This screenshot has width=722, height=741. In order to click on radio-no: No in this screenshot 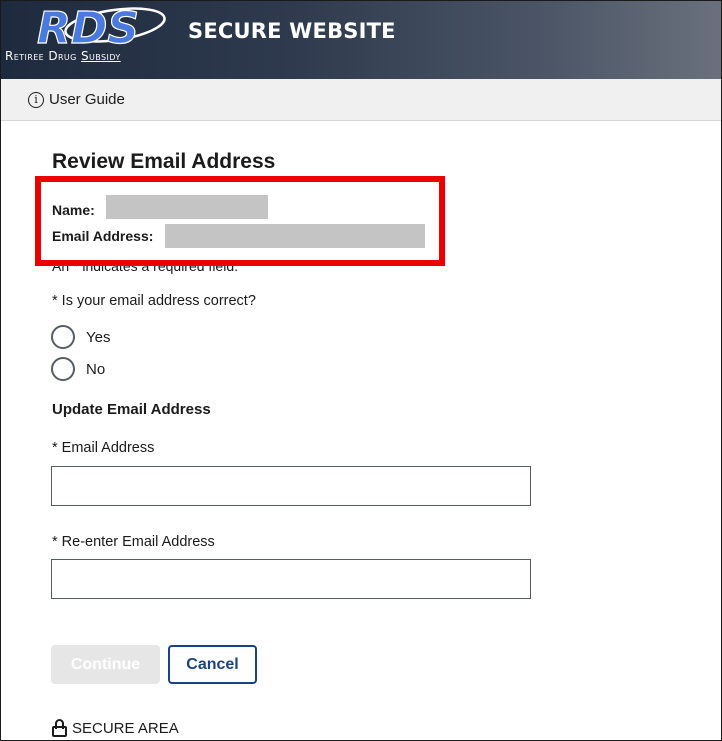, I will do `click(78, 369)`.